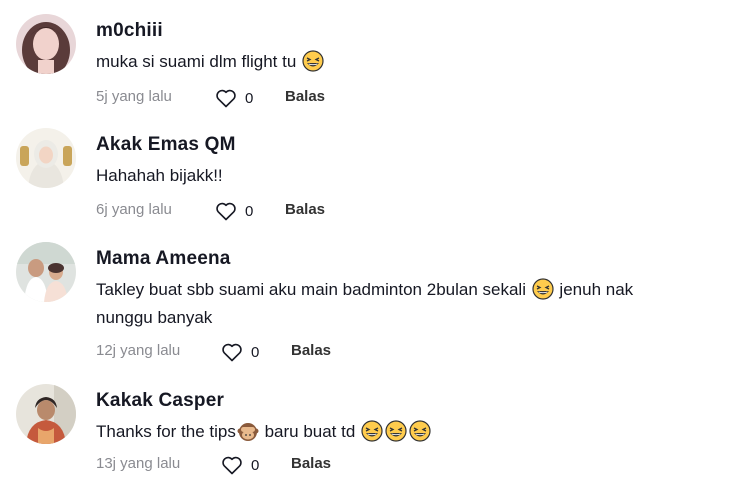  Describe the element at coordinates (166, 145) in the screenshot. I see `comment-username: Akak Emas QM` at that location.